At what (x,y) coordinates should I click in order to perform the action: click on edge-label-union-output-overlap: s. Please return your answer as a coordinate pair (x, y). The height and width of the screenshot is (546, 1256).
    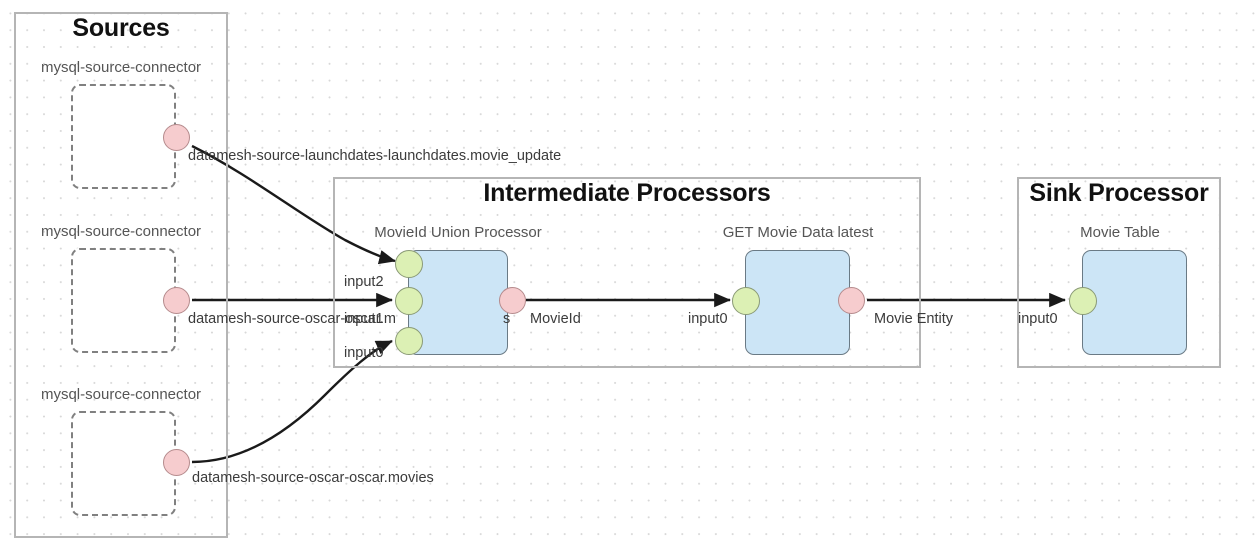
    Looking at the image, I should click on (507, 319).